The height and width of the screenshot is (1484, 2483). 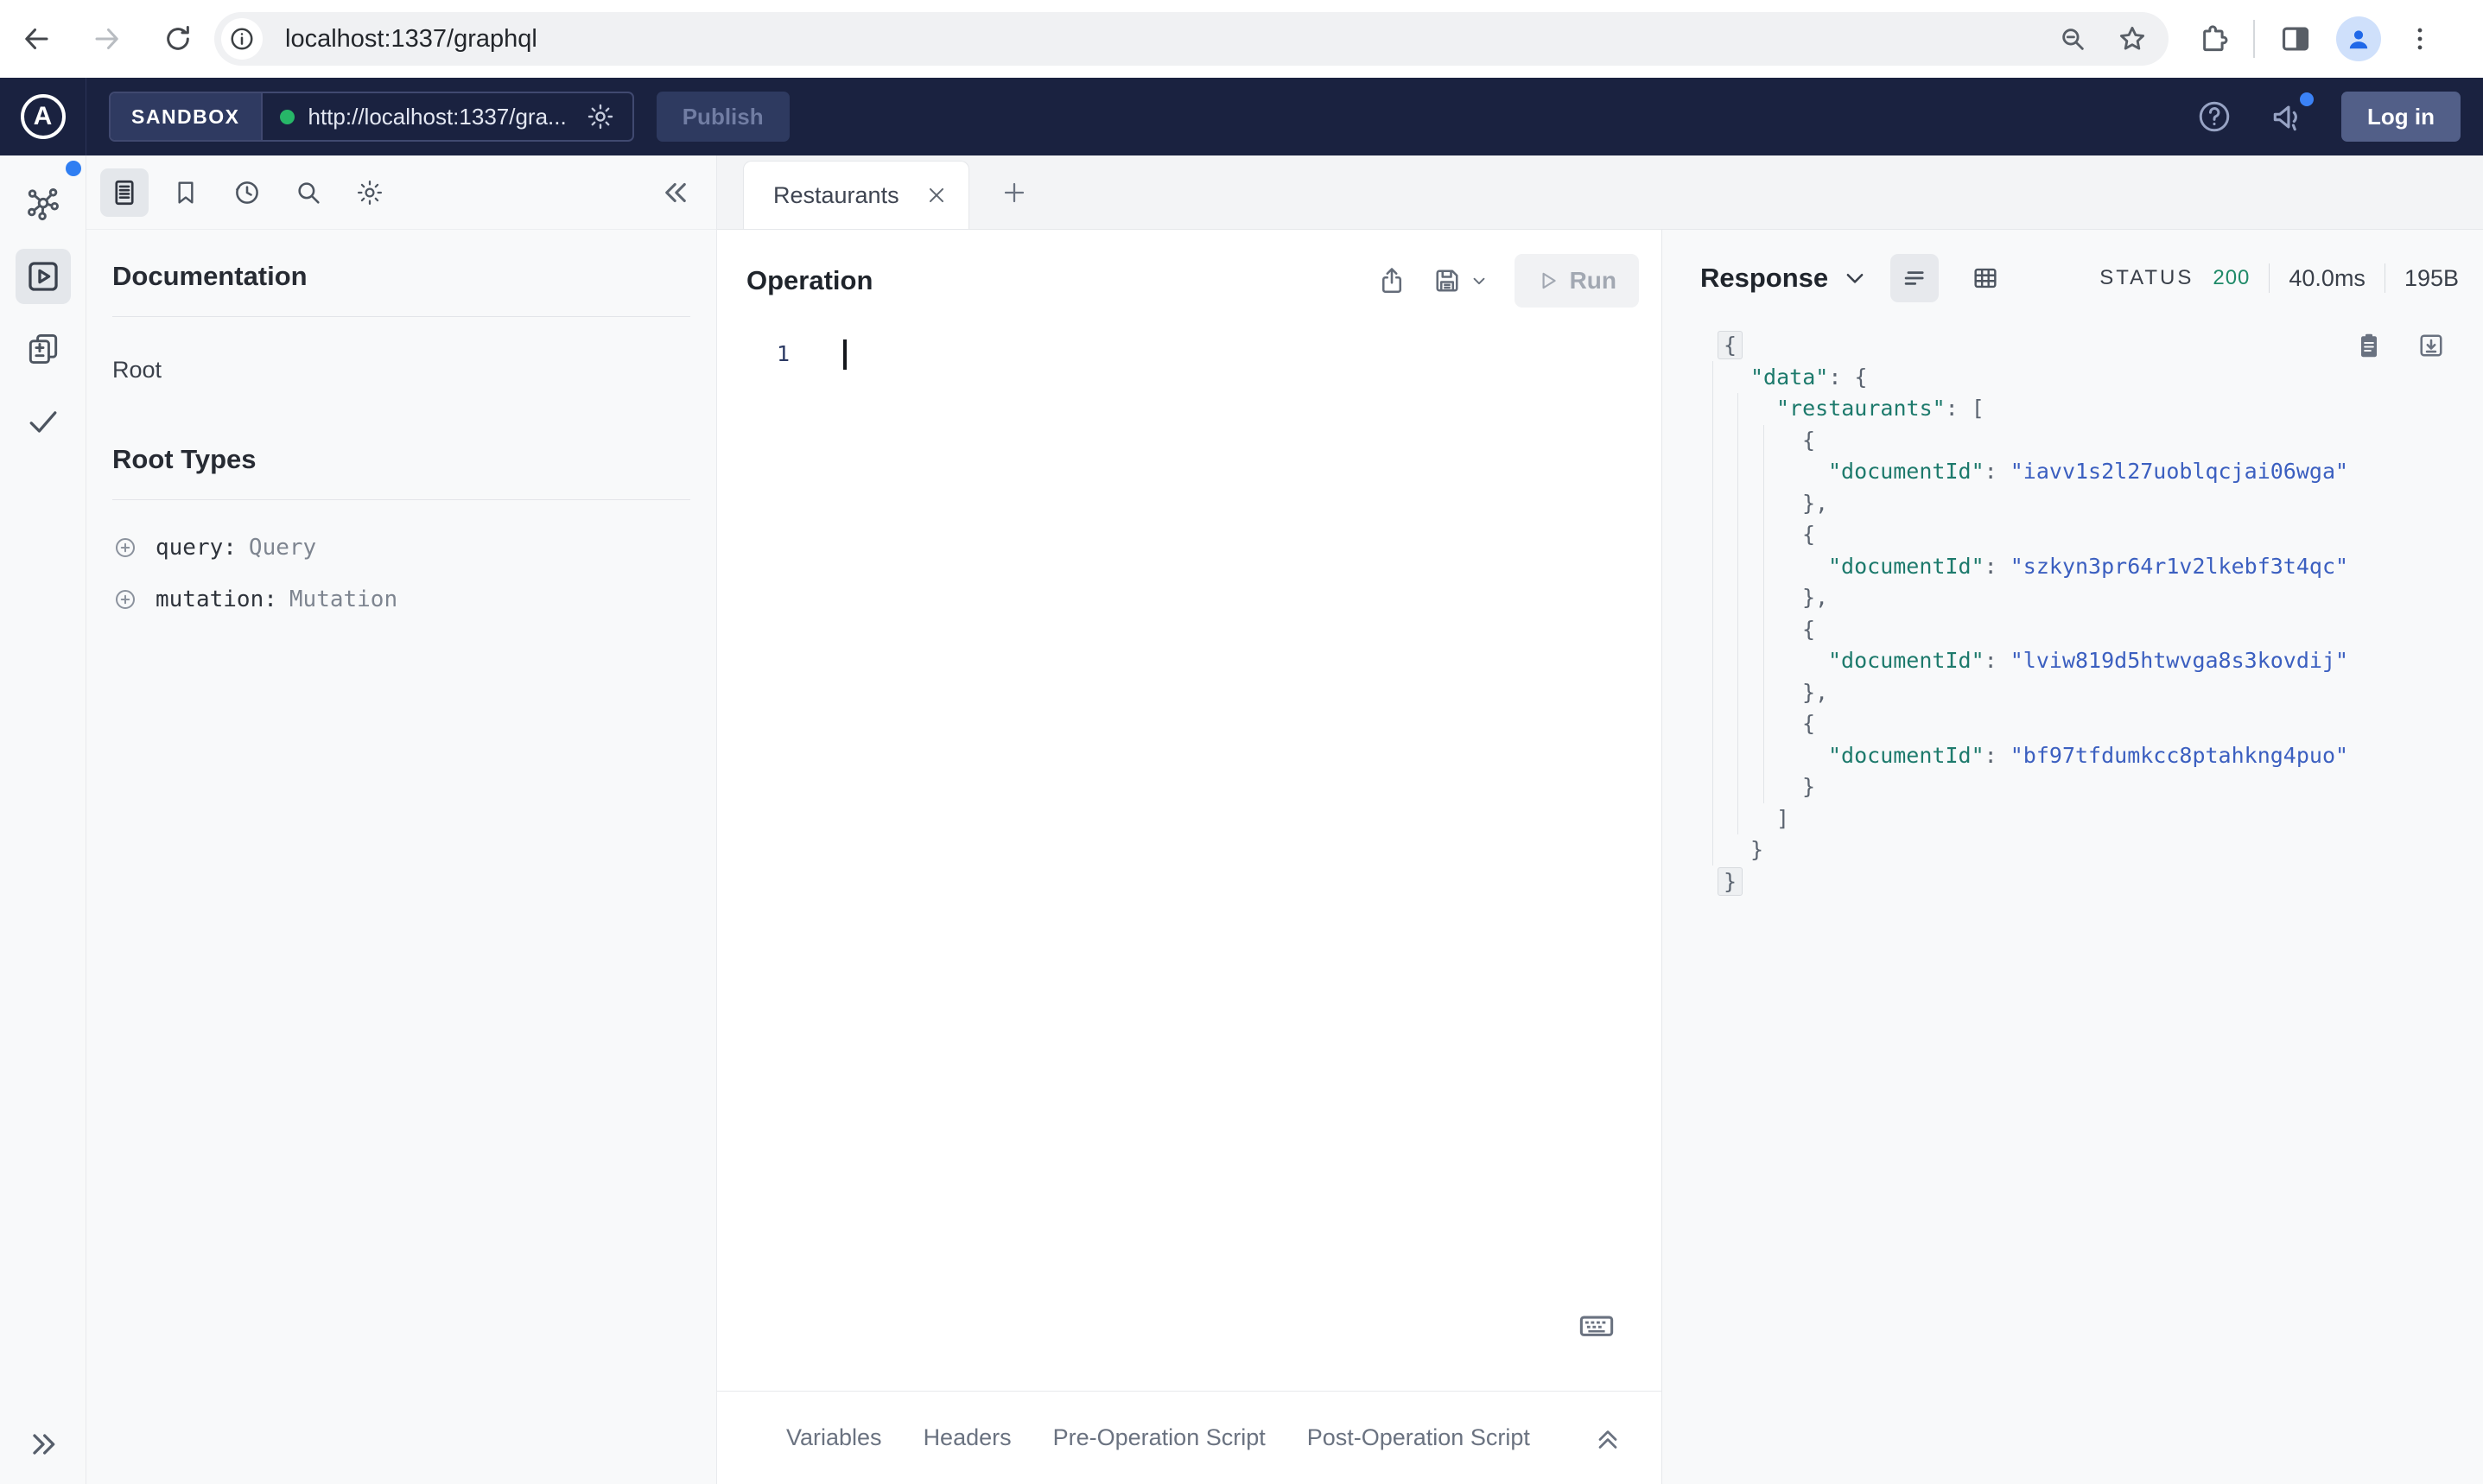 What do you see at coordinates (2295, 38) in the screenshot?
I see `side-panel-icon` at bounding box center [2295, 38].